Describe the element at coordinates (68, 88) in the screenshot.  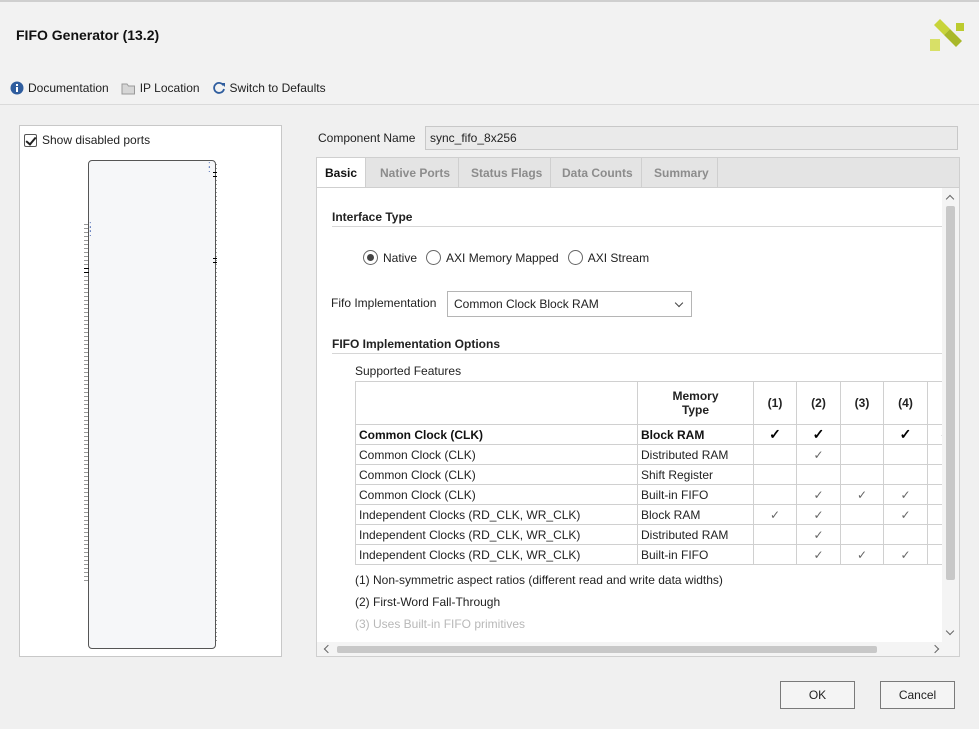
I see `documentation-label: Documentation` at that location.